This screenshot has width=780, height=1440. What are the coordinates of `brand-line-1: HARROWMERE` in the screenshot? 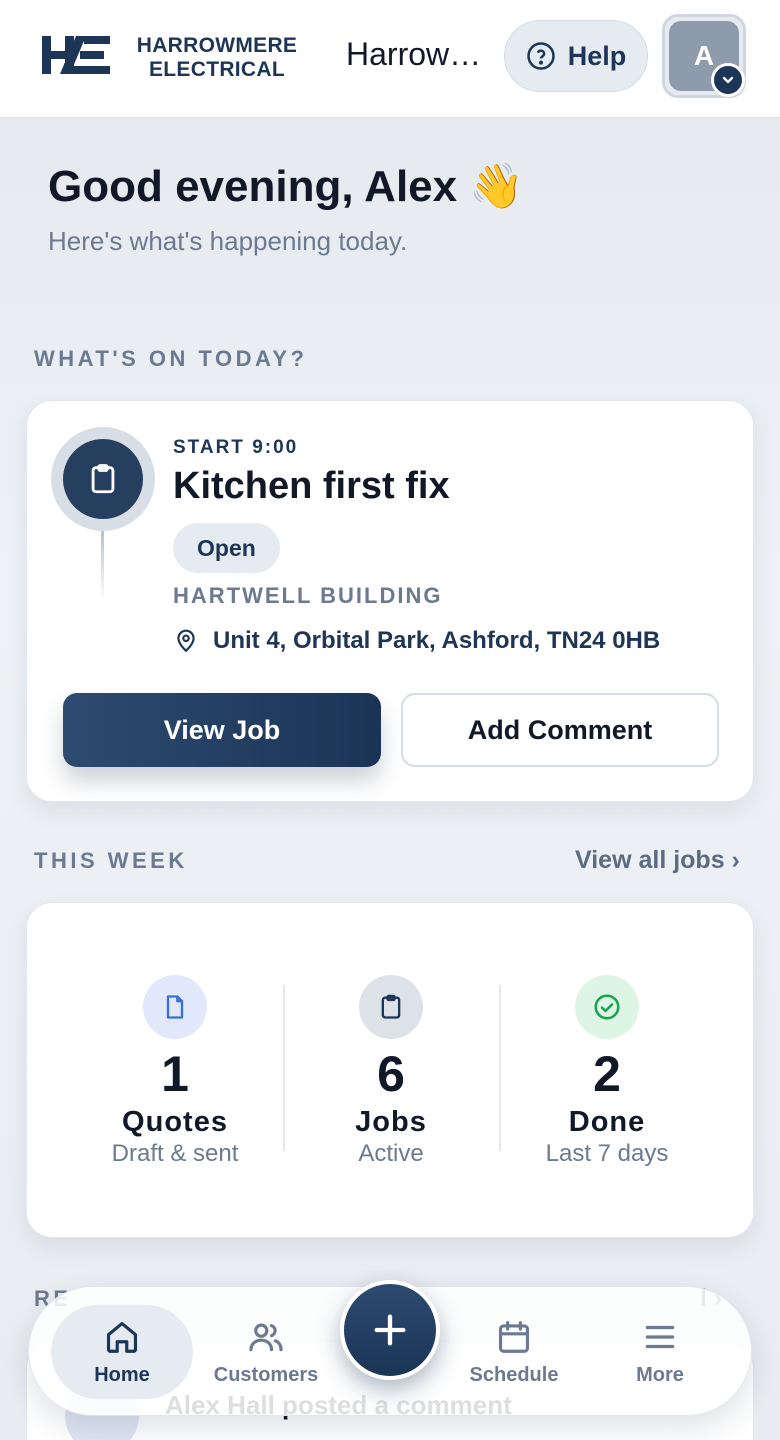 It's located at (217, 45).